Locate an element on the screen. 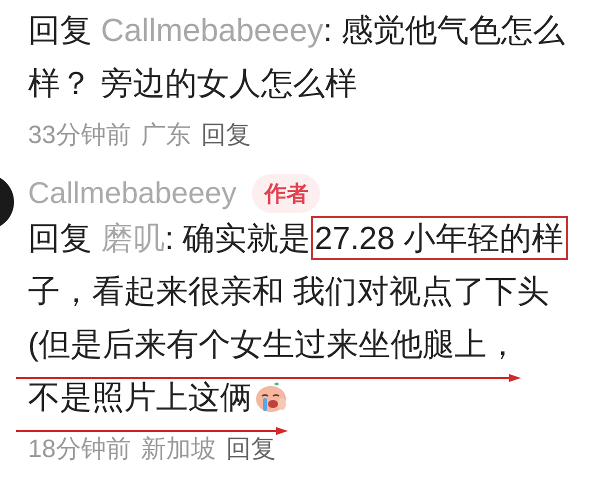 Image resolution: width=600 pixels, height=498 pixels. comment-text: 回复 磨叽: 确实就是 27.28 小年轻的样 is located at coordinates (298, 238).